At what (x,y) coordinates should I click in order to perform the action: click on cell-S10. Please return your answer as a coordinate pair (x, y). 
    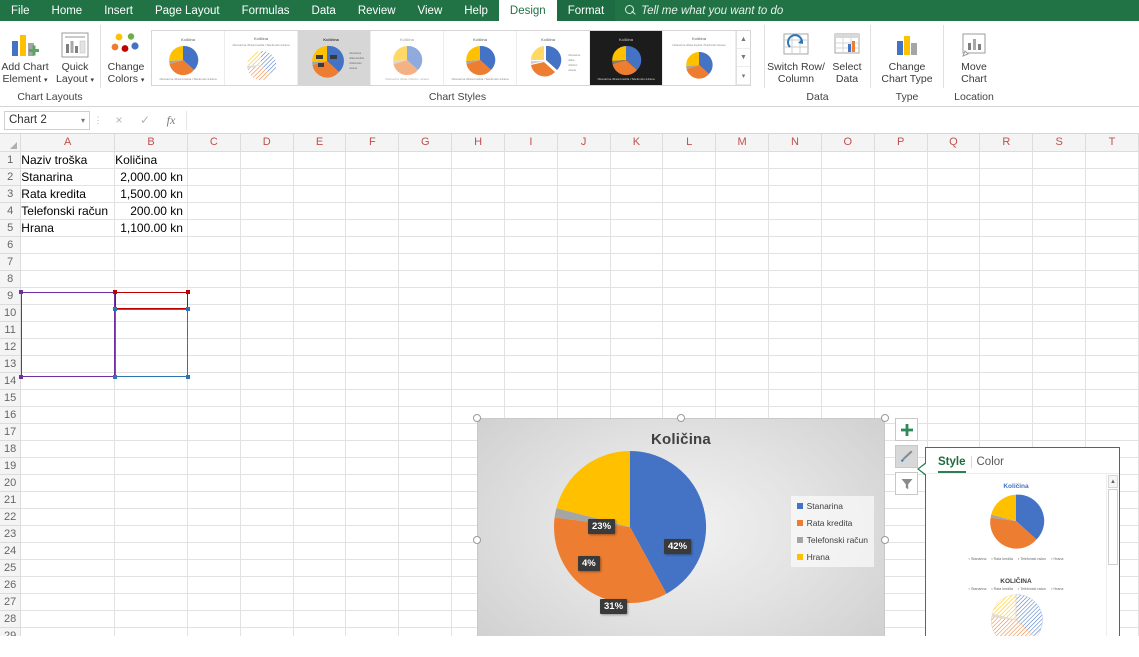
    Looking at the image, I should click on (1059, 313).